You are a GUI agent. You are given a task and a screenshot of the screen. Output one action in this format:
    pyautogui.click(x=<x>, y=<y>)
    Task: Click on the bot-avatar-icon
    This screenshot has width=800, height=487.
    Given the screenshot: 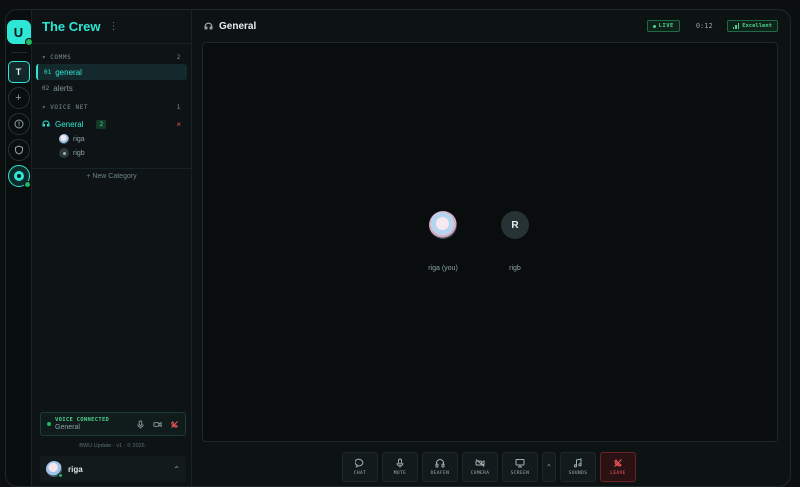 What is the action you would take?
    pyautogui.click(x=18, y=176)
    